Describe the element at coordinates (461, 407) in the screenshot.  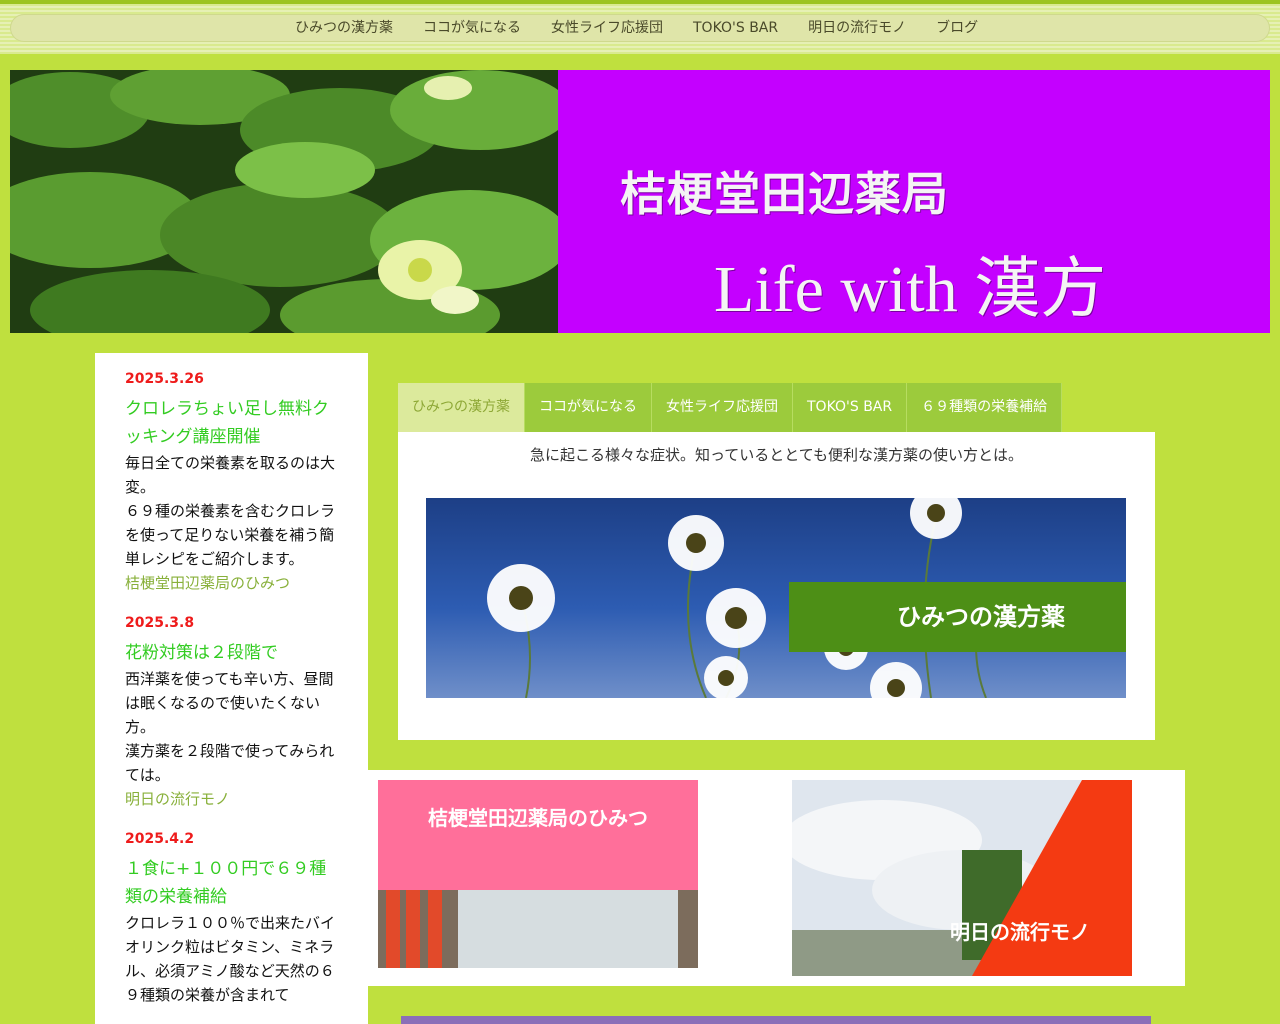
I see `tab-himitsu: ひみつの漢方薬` at that location.